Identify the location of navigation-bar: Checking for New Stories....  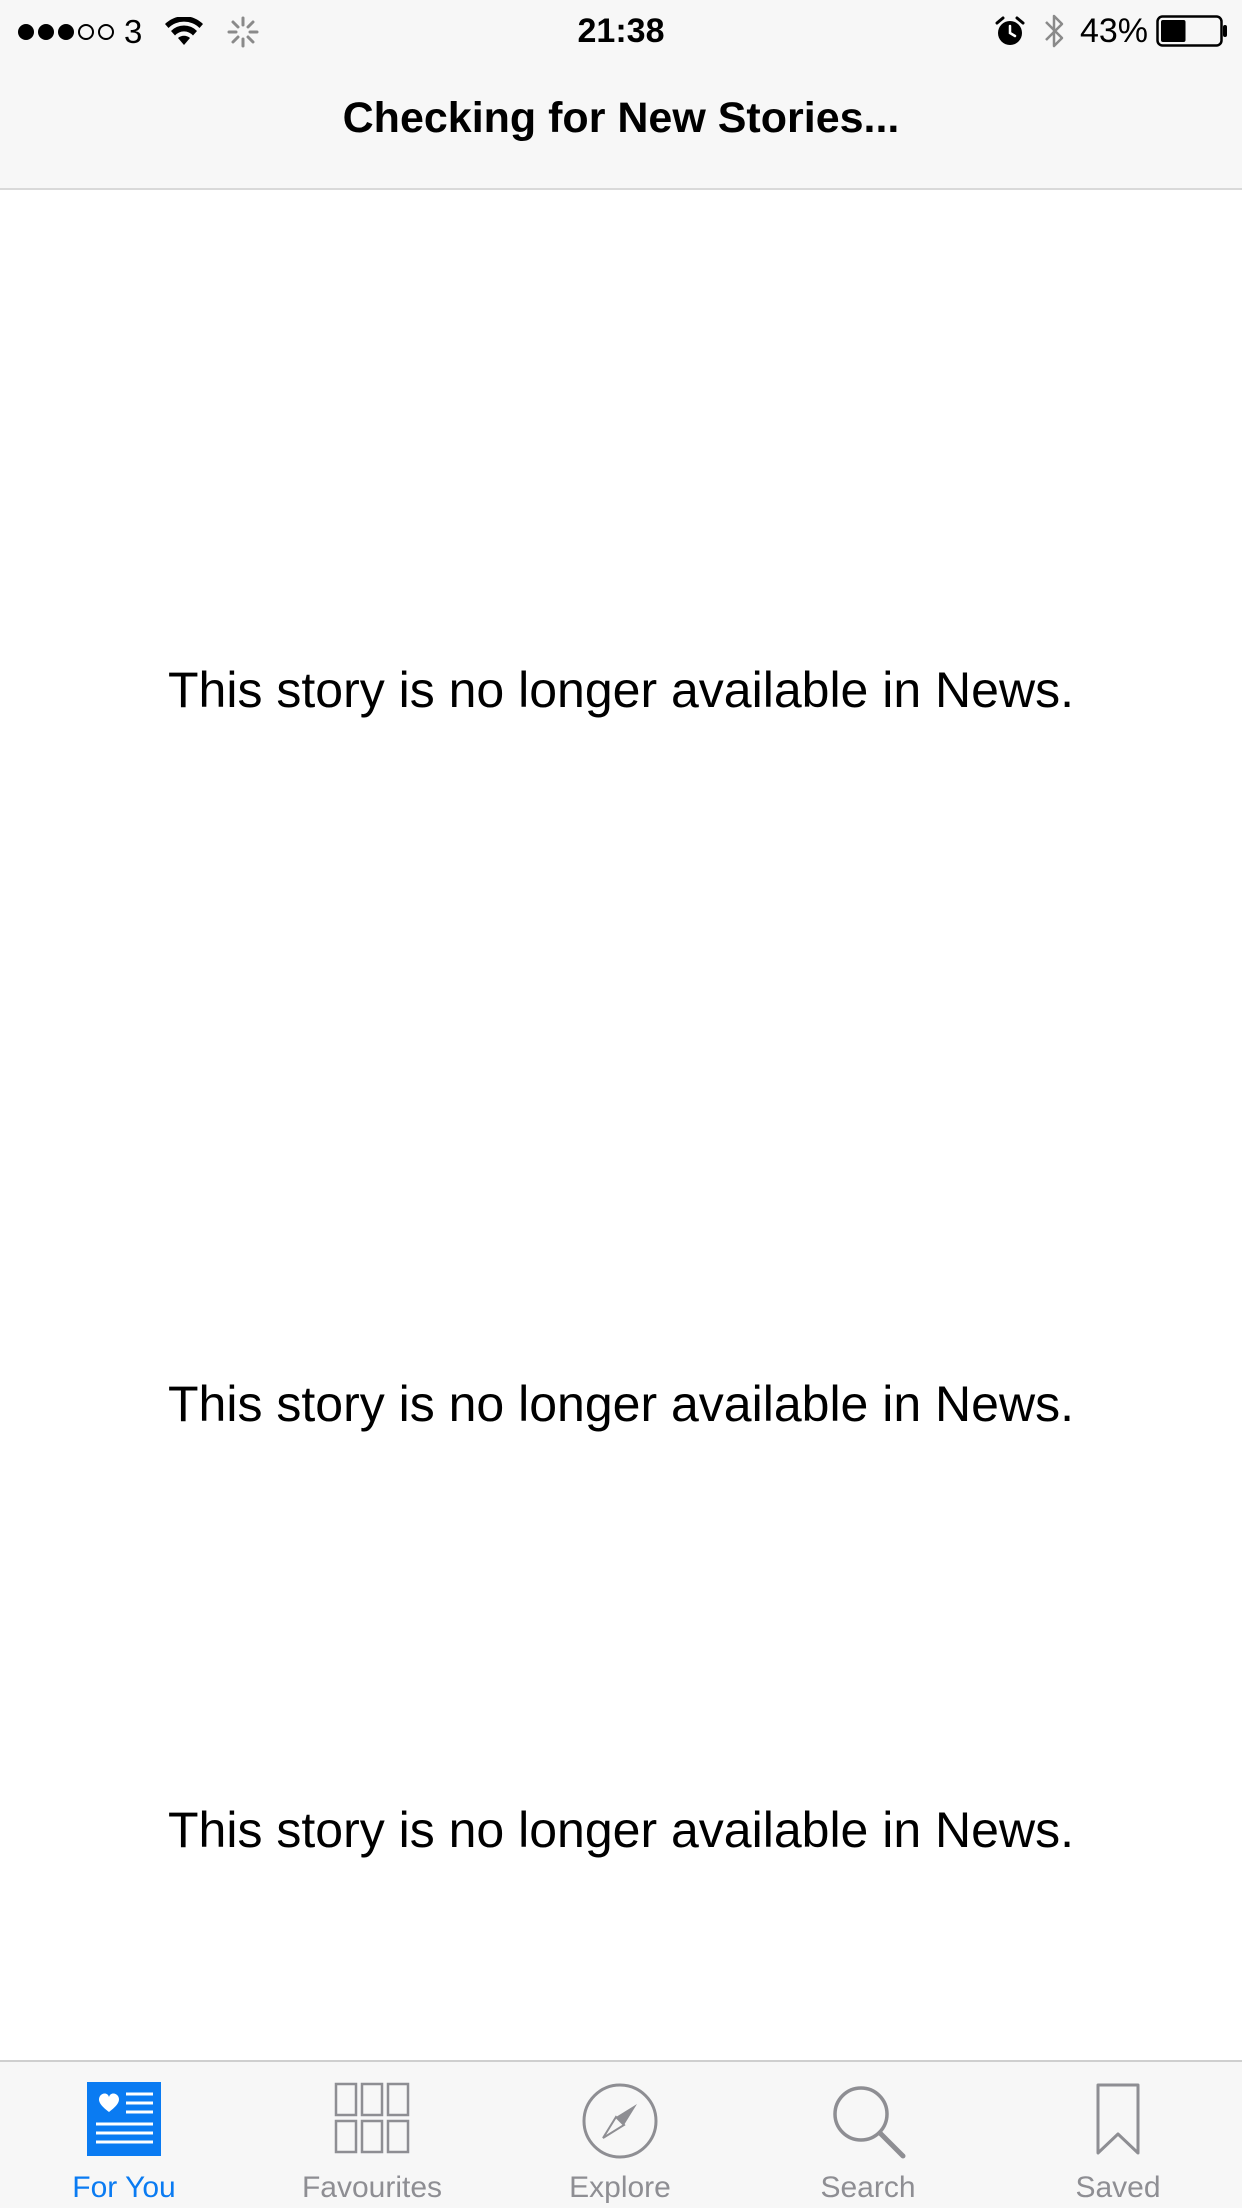
(621, 125).